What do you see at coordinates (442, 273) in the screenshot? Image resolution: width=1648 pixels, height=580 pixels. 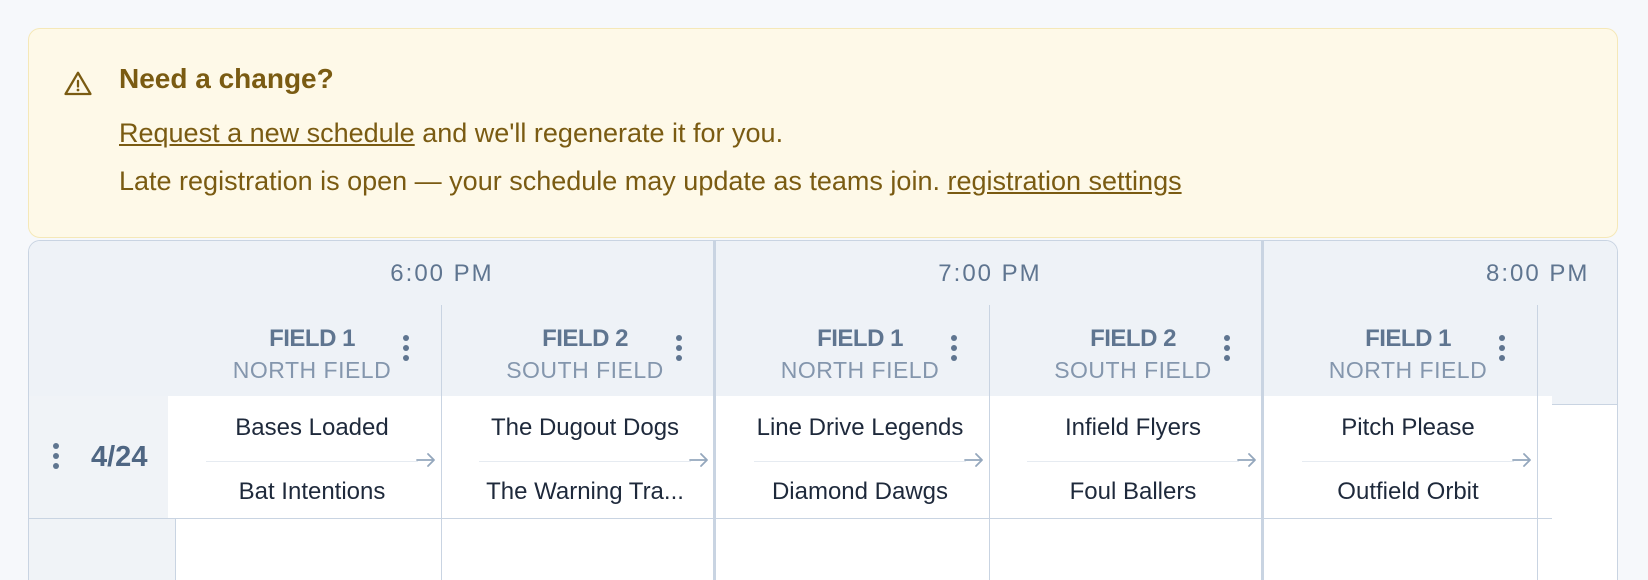 I see `time-label: 6:00 PM` at bounding box center [442, 273].